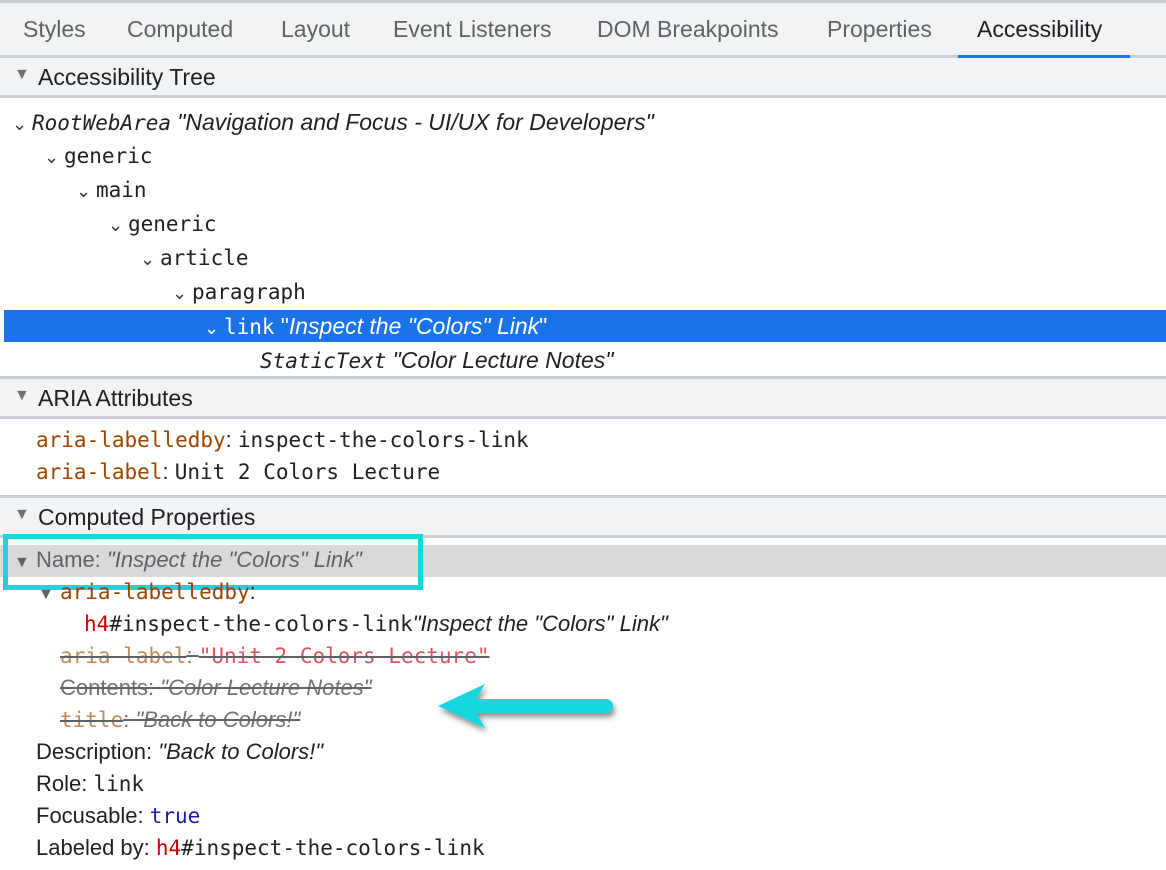 The height and width of the screenshot is (870, 1166). I want to click on tab-layout: Layout, so click(315, 29).